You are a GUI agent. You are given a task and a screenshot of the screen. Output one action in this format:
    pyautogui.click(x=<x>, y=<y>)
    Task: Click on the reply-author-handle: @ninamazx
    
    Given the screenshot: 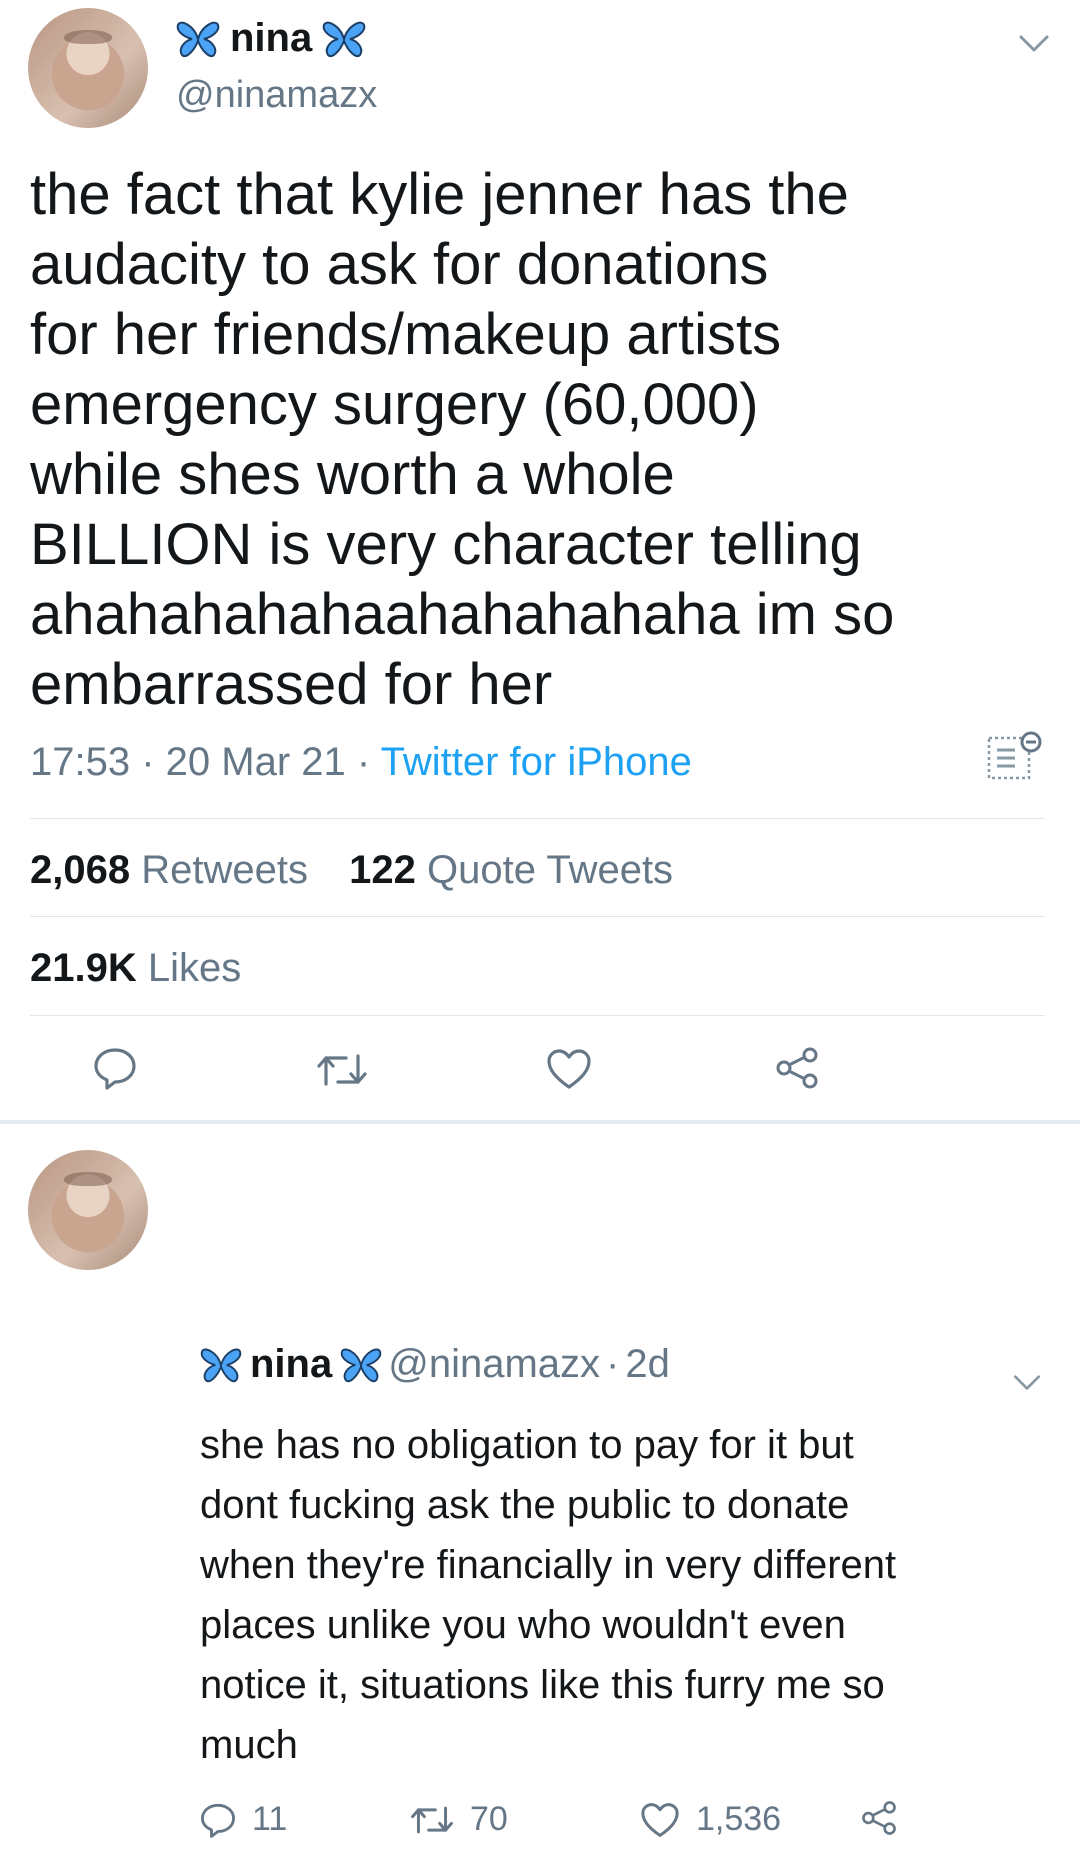 What is the action you would take?
    pyautogui.click(x=494, y=1364)
    